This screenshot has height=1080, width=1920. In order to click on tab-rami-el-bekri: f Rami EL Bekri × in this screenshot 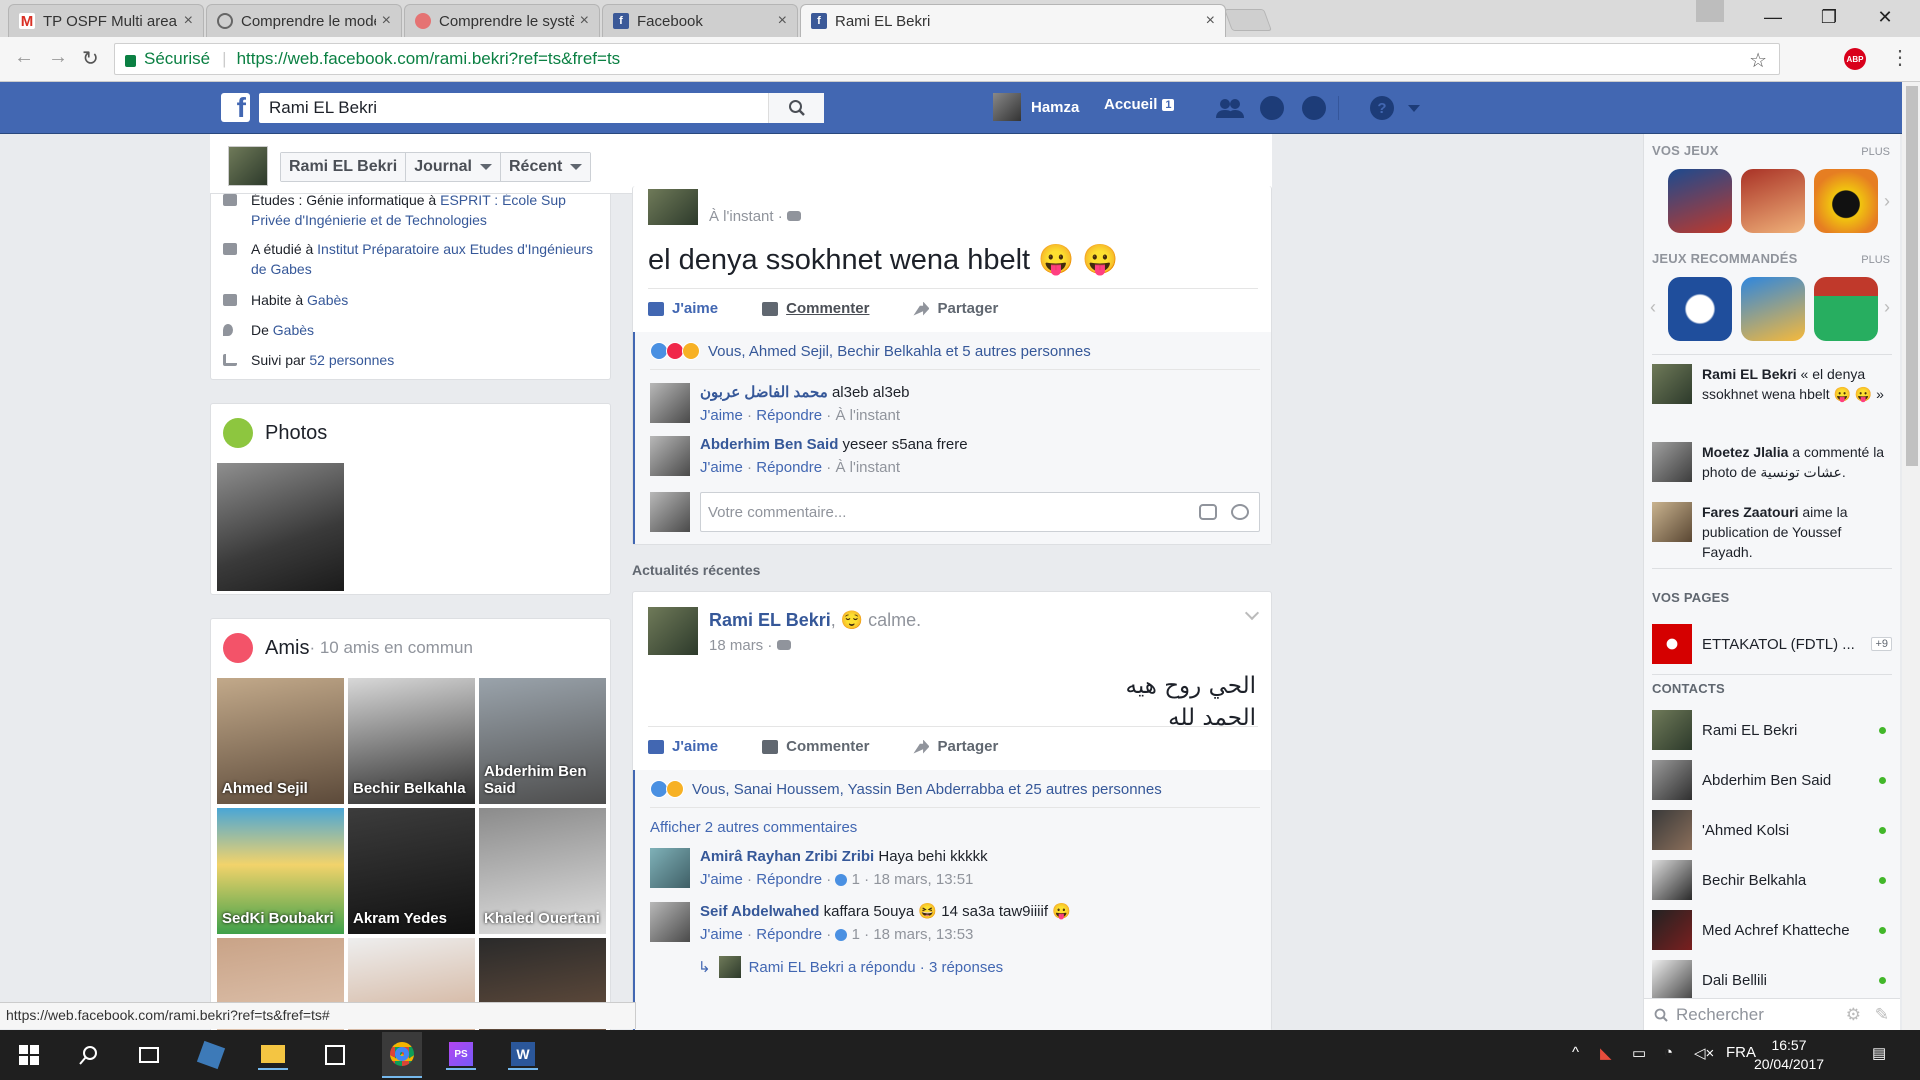, I will do `click(1013, 20)`.